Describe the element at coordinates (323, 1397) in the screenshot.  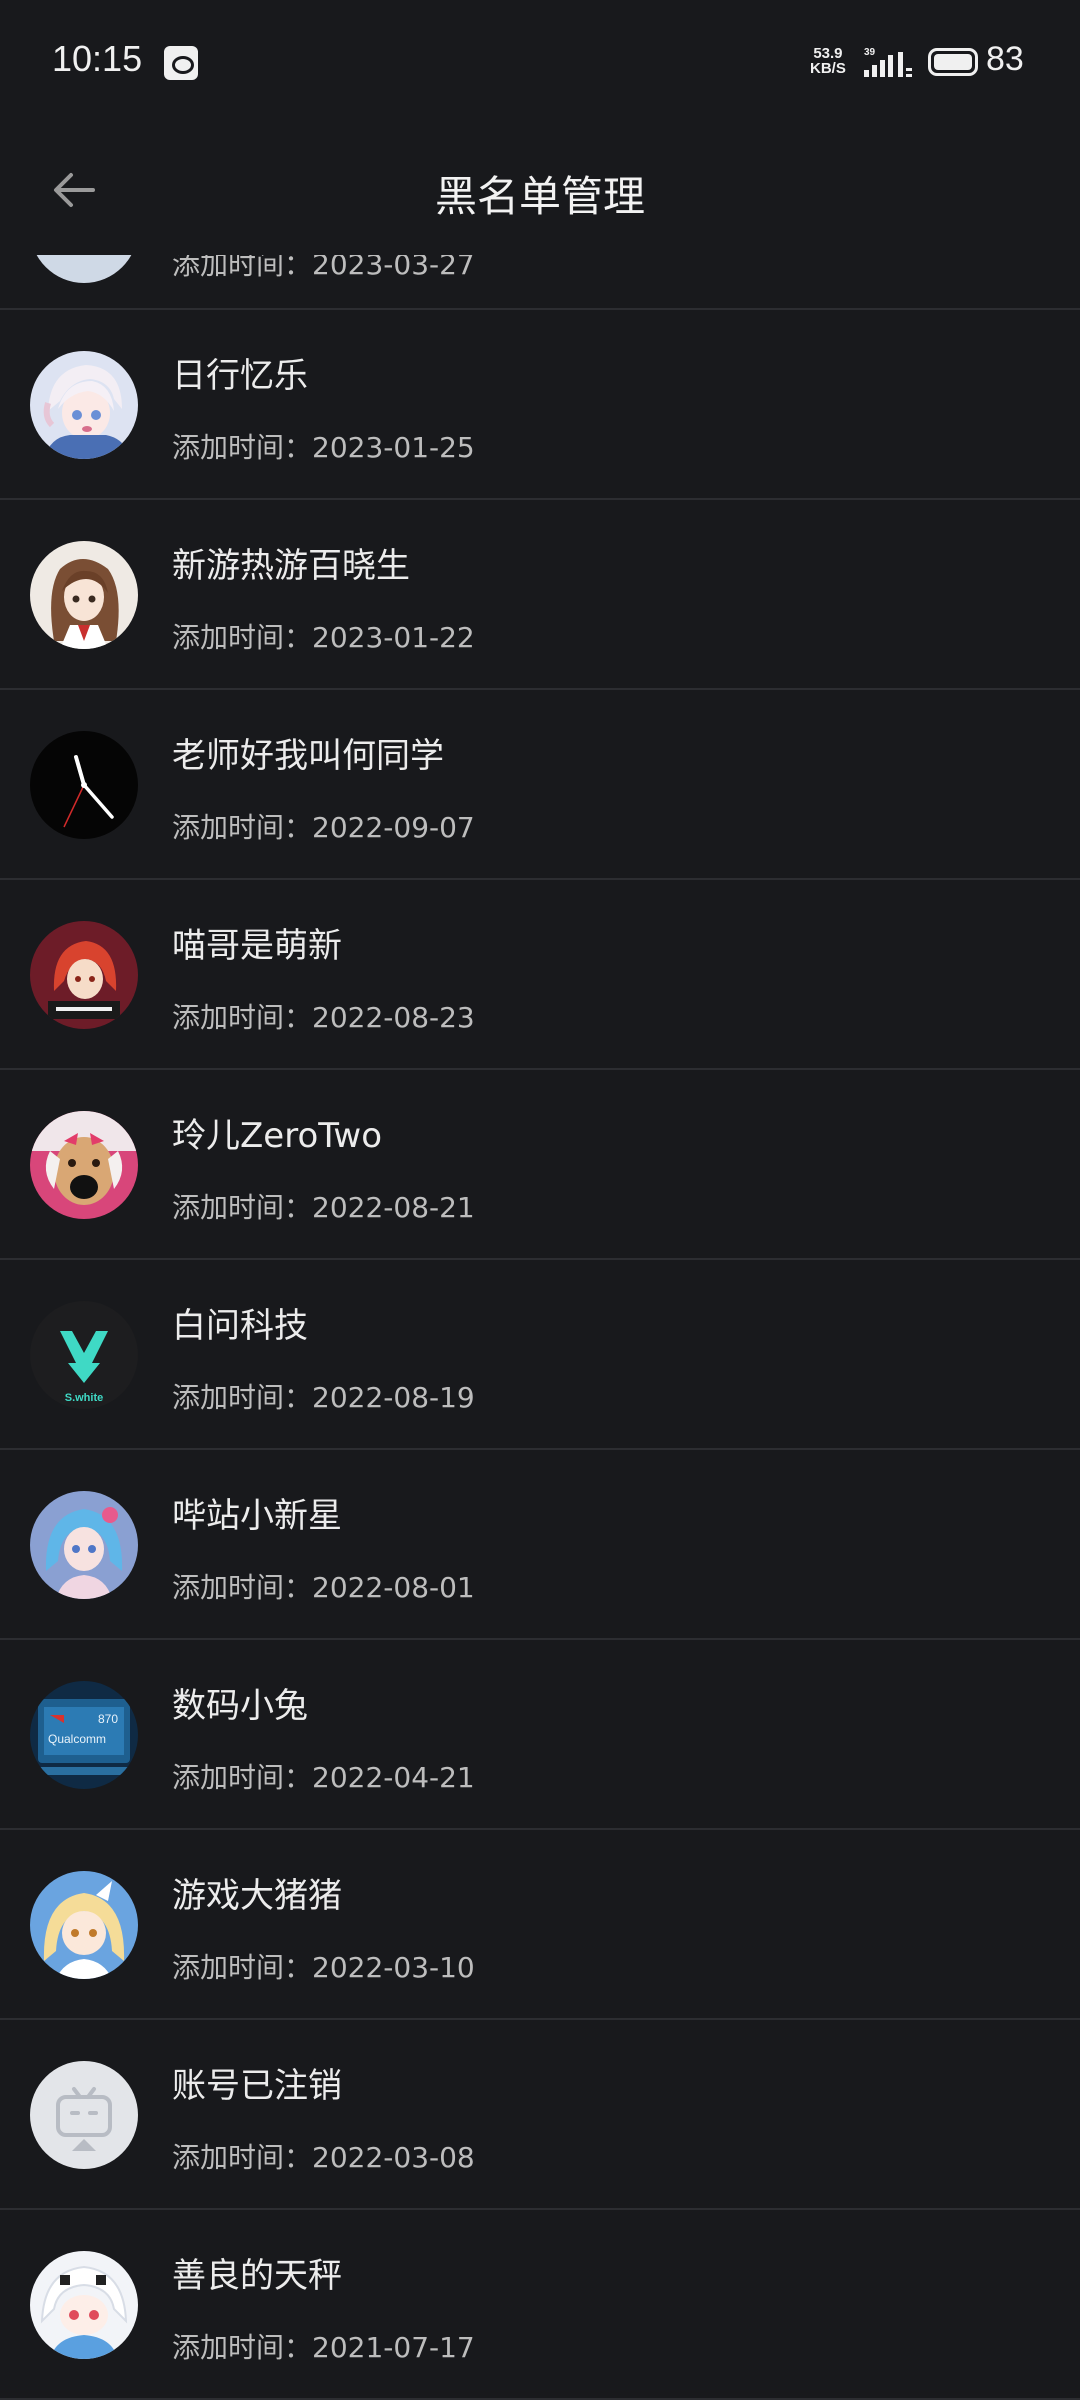
I see `added-date: 添加时间：2022-08-19` at that location.